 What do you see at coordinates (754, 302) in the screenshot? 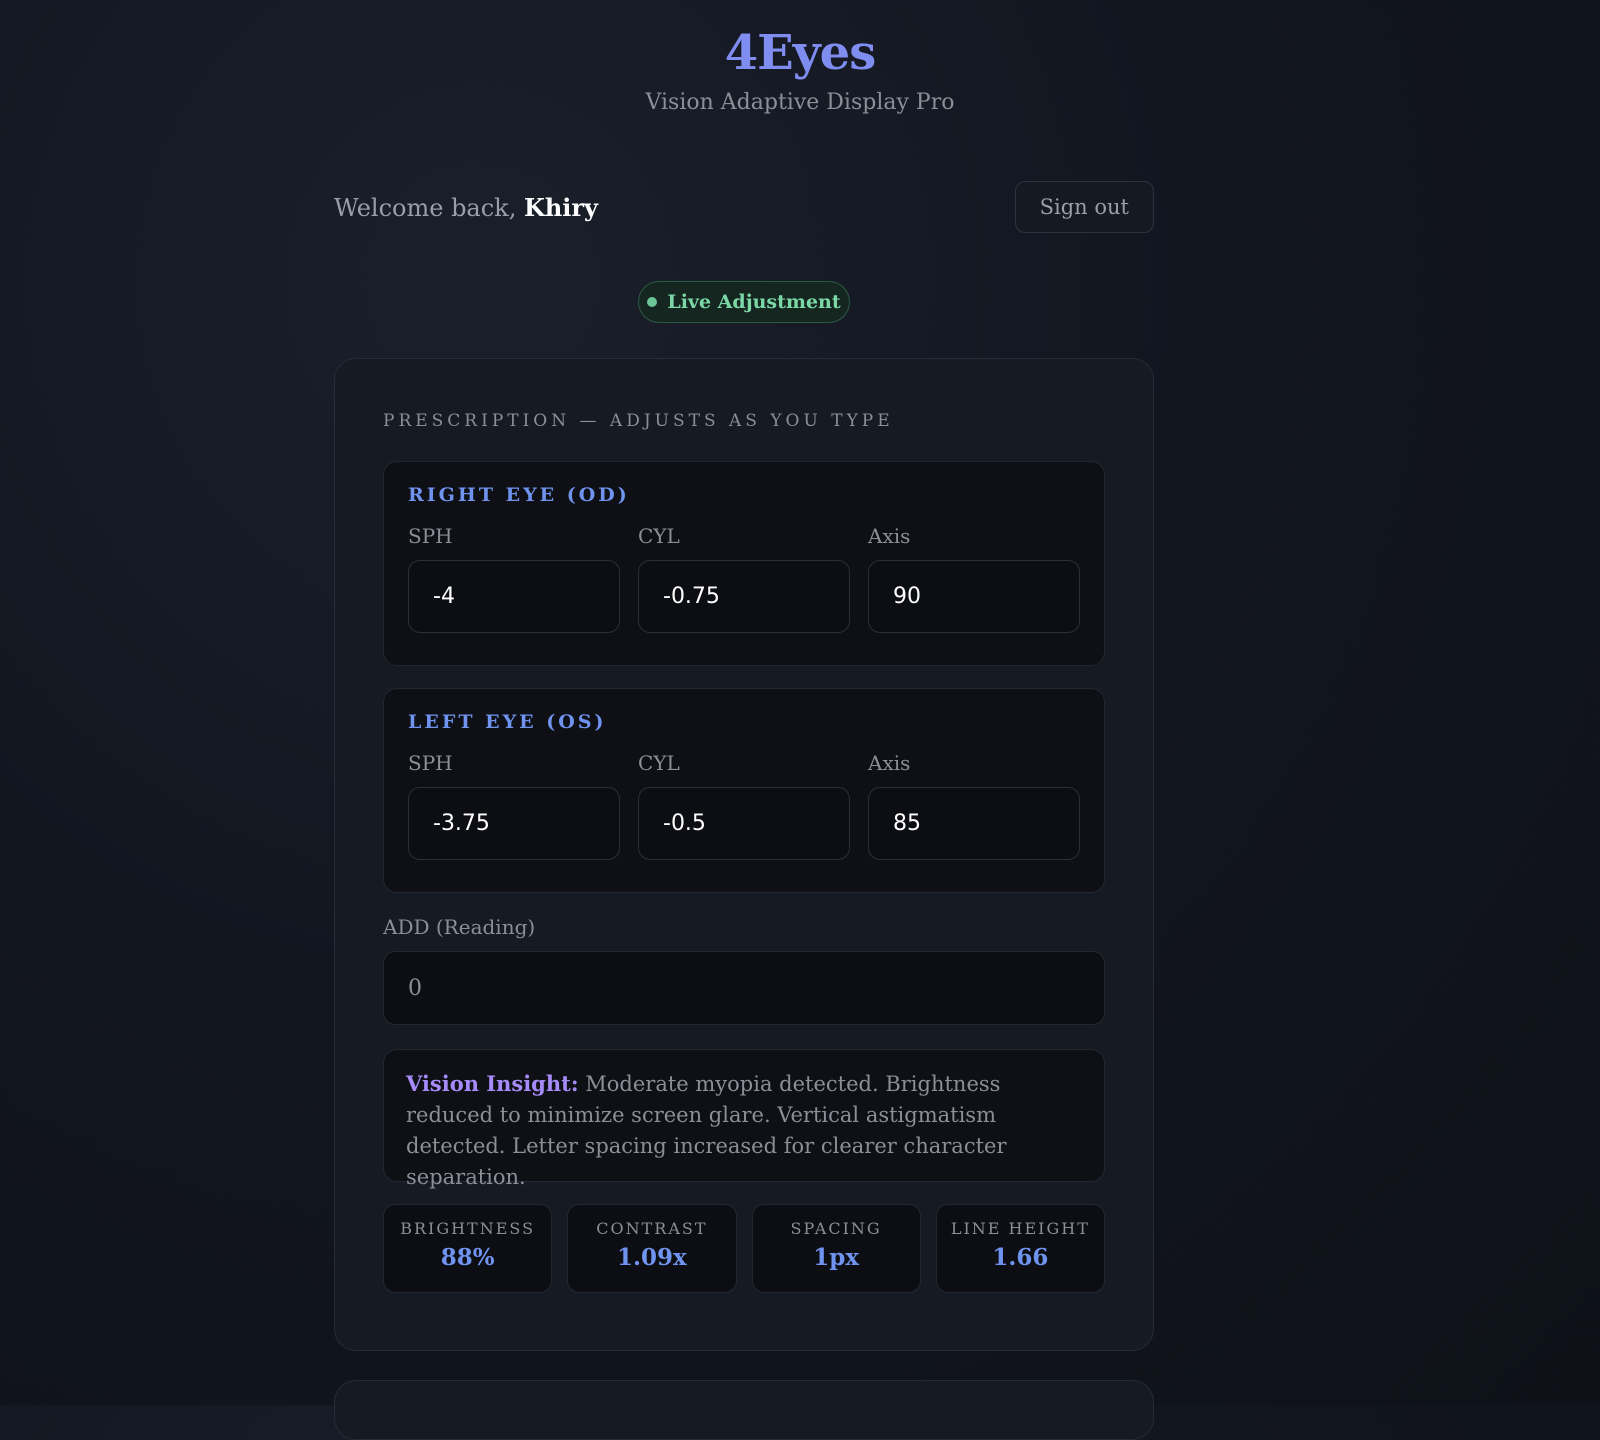
I see `live-adjustment-label: Live Adjustment` at bounding box center [754, 302].